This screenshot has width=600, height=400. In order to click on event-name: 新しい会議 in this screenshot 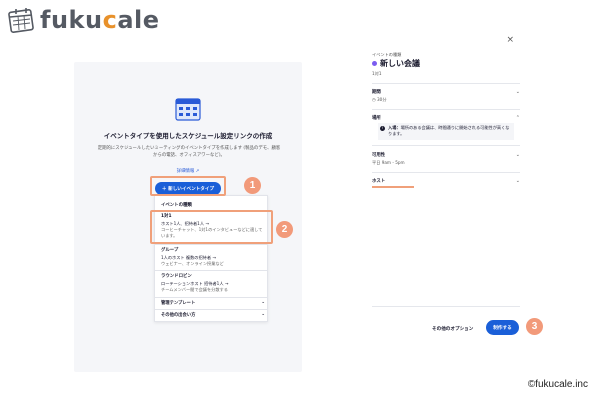, I will do `click(396, 63)`.